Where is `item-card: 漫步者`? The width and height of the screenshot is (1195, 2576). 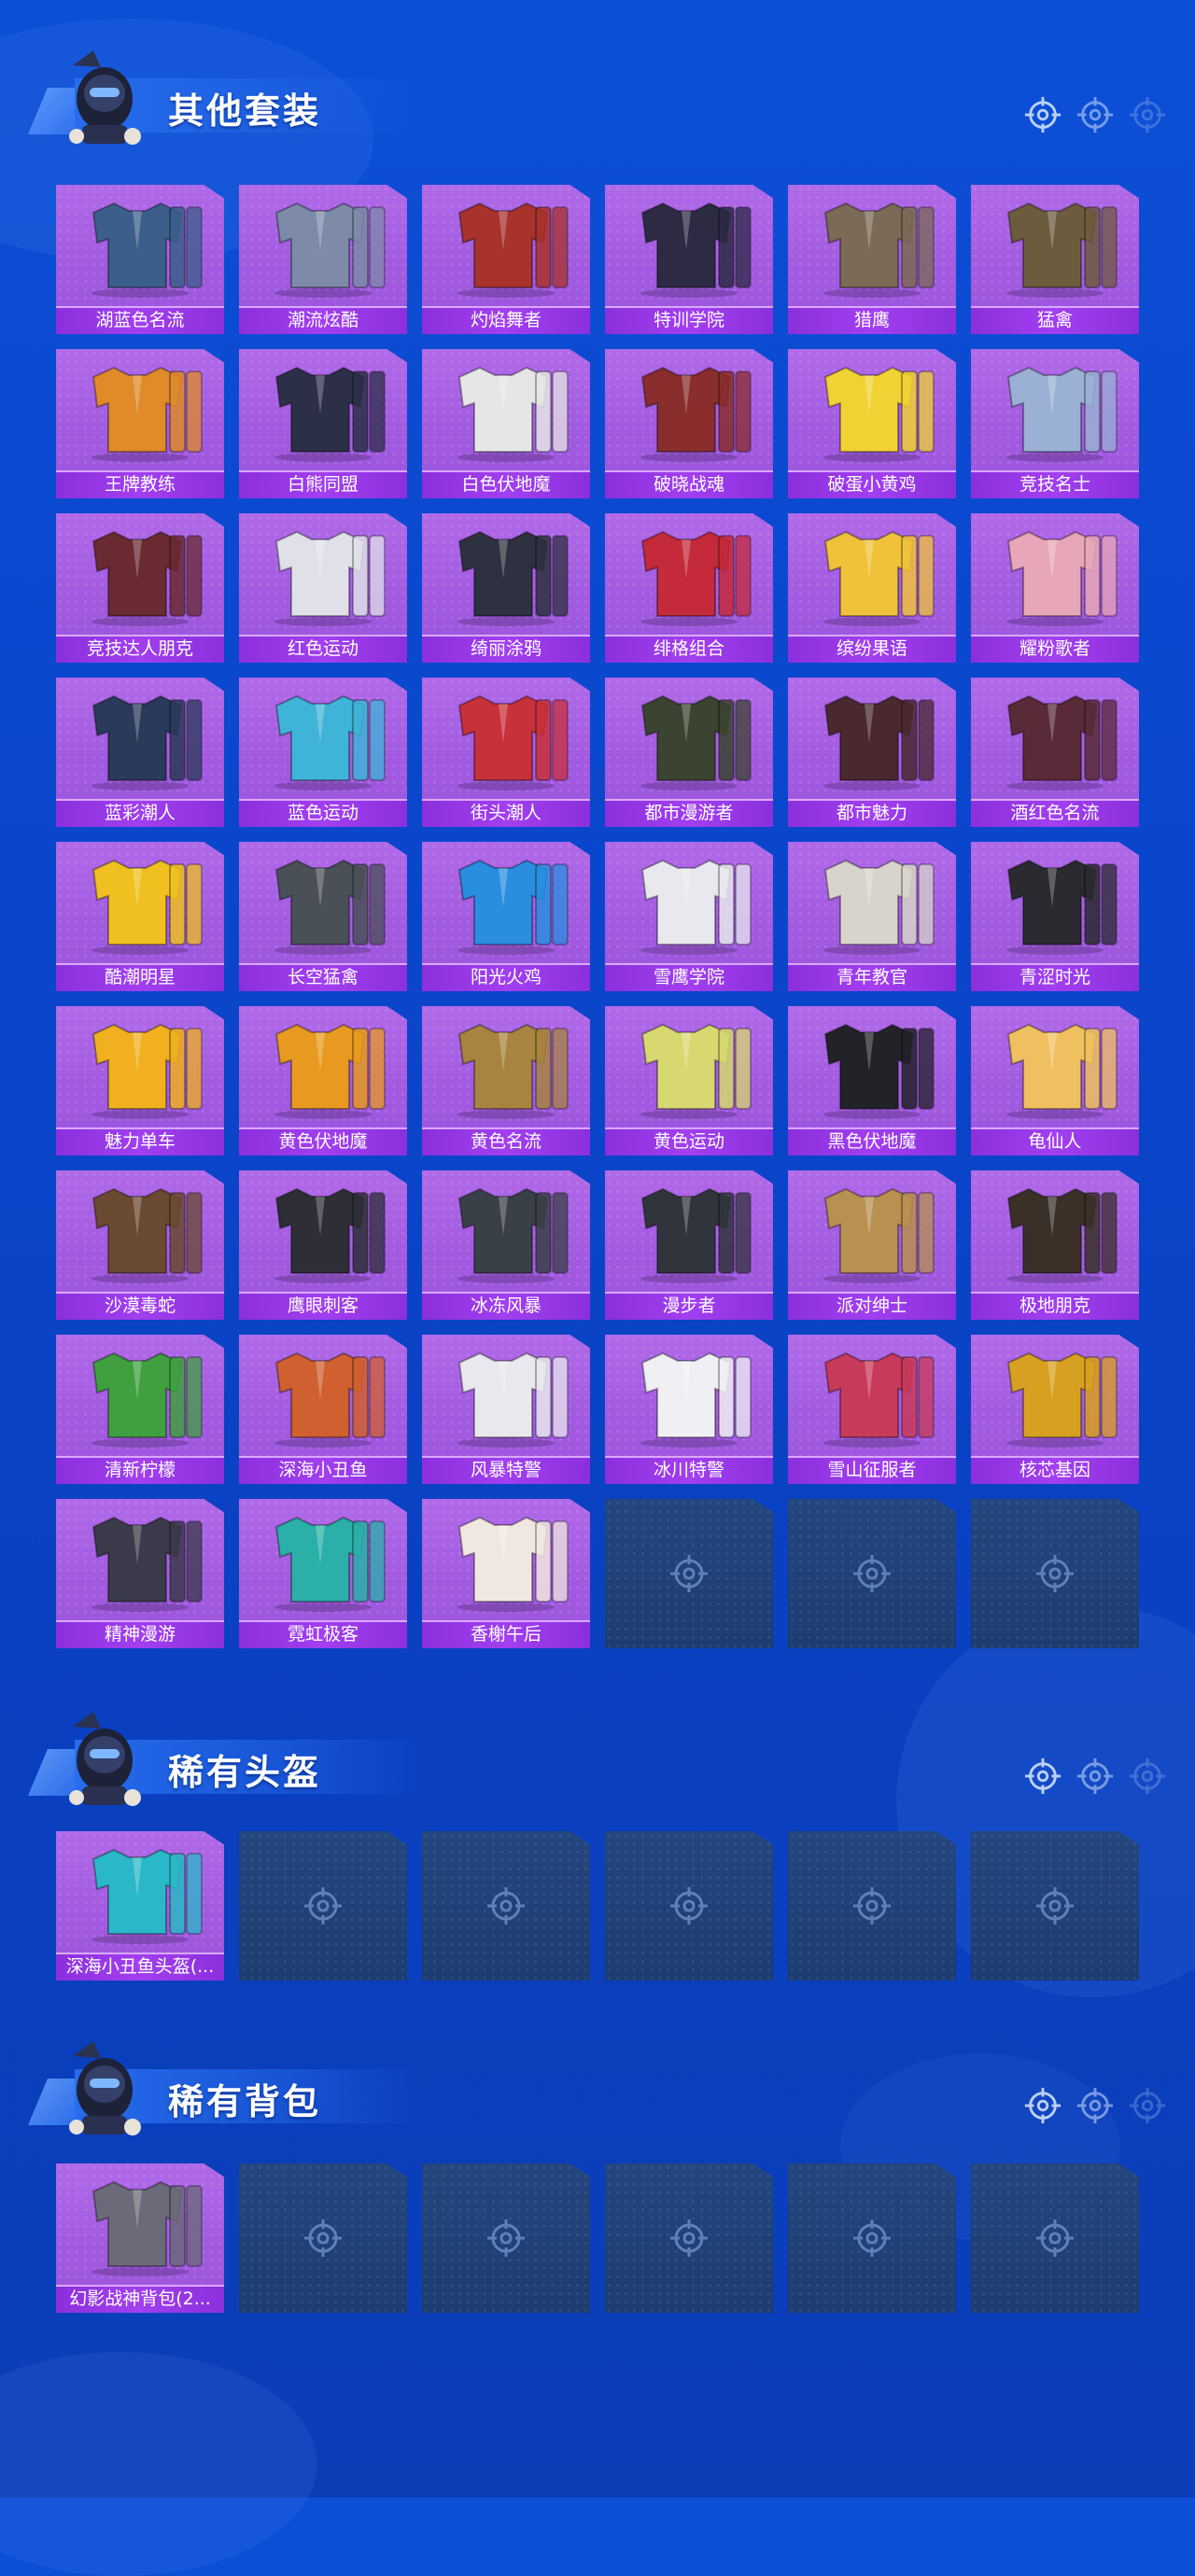 item-card: 漫步者 is located at coordinates (689, 1245).